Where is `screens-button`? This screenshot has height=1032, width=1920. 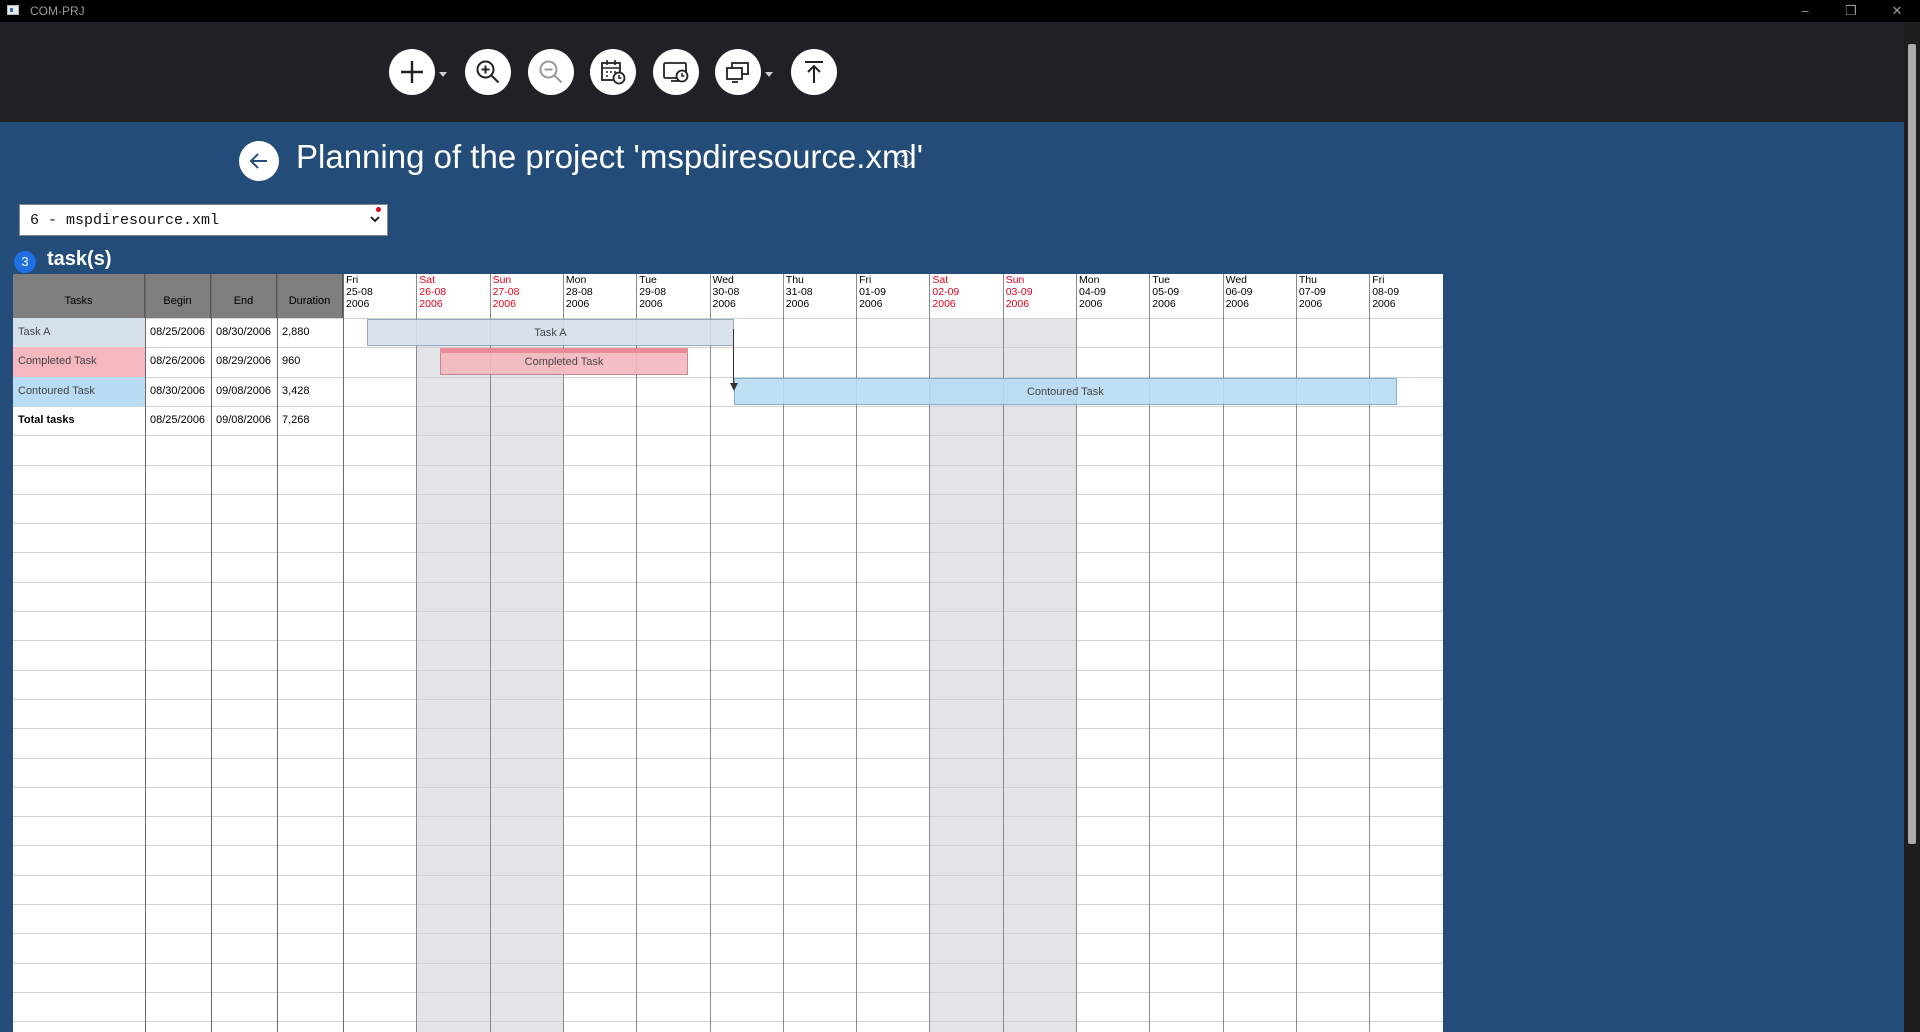
screens-button is located at coordinates (738, 72).